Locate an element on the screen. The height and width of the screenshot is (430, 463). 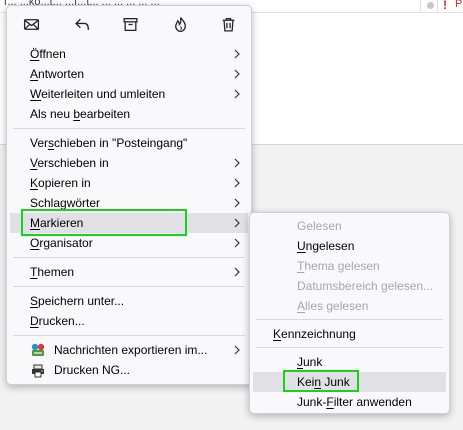
submenu-item-not-junk: Kein Junk is located at coordinates (349, 382).